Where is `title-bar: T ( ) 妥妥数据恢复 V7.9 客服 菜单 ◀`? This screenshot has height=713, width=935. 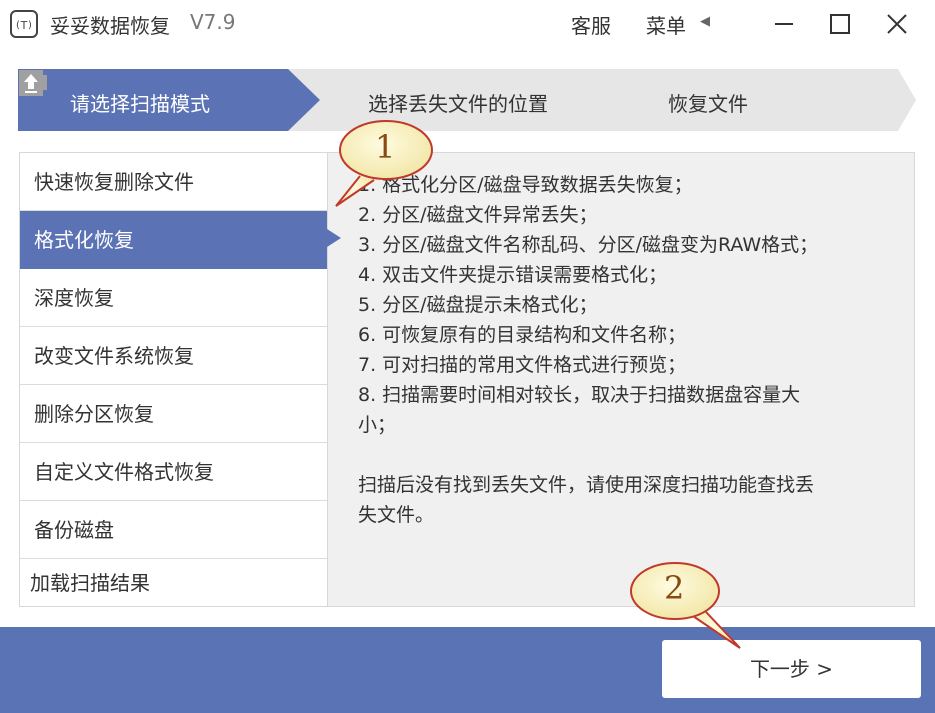 title-bar: T ( ) 妥妥数据恢复 V7.9 客服 菜单 ◀ is located at coordinates (467, 24).